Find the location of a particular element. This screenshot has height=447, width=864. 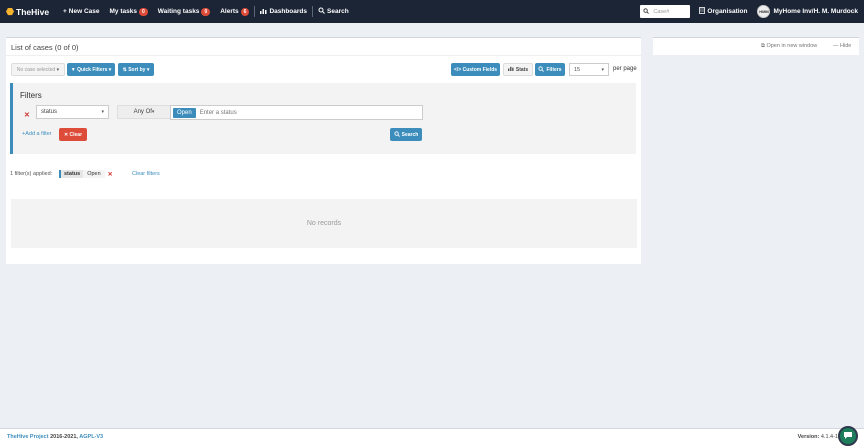

avatar: HMM is located at coordinates (764, 11).